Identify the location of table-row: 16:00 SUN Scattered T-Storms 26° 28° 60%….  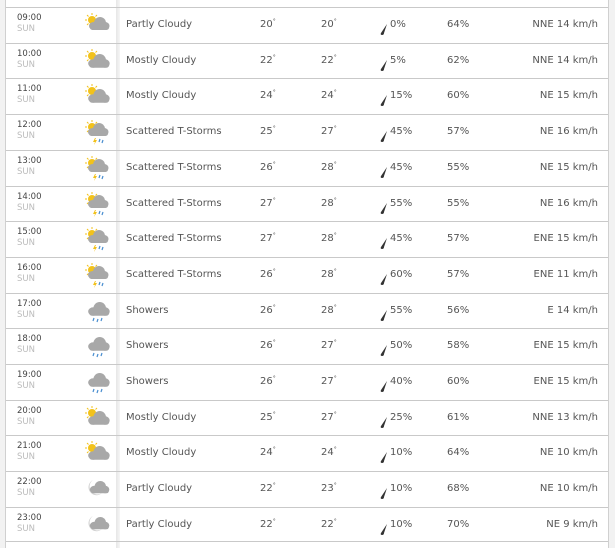
(307, 274).